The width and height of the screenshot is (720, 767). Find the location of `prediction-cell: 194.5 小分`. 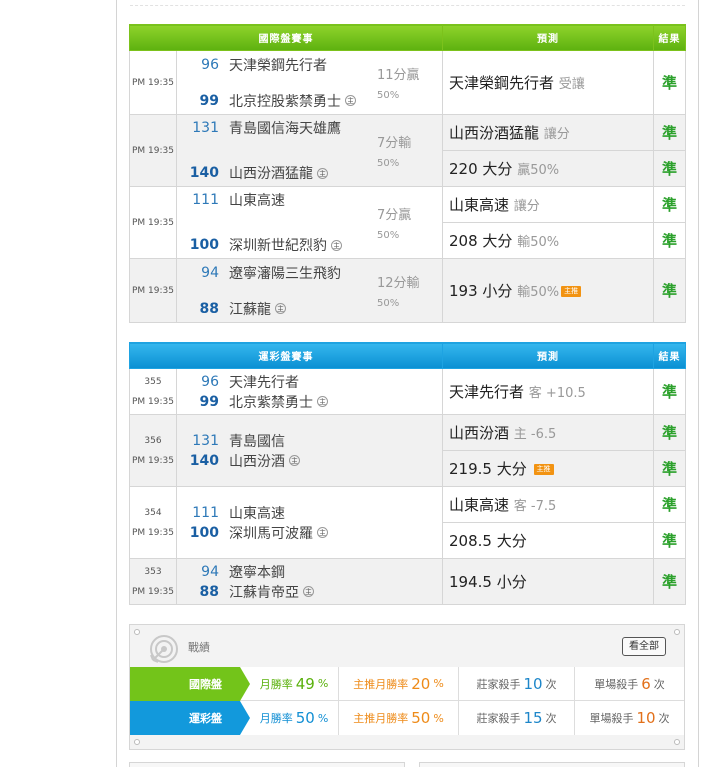

prediction-cell: 194.5 小分 is located at coordinates (548, 581).